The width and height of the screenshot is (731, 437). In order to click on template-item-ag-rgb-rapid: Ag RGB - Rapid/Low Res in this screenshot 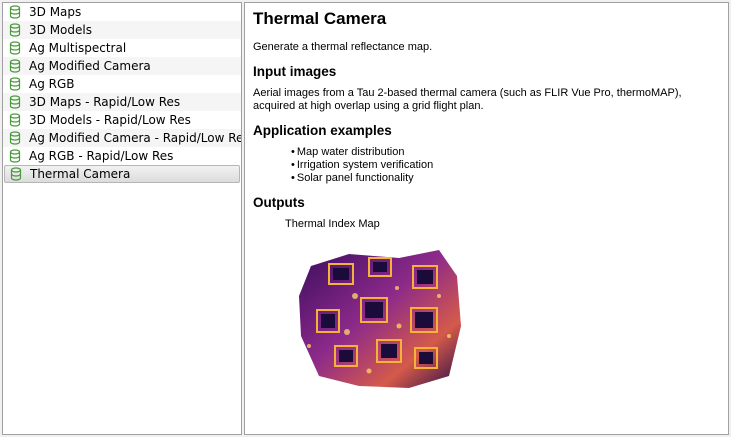, I will do `click(122, 156)`.